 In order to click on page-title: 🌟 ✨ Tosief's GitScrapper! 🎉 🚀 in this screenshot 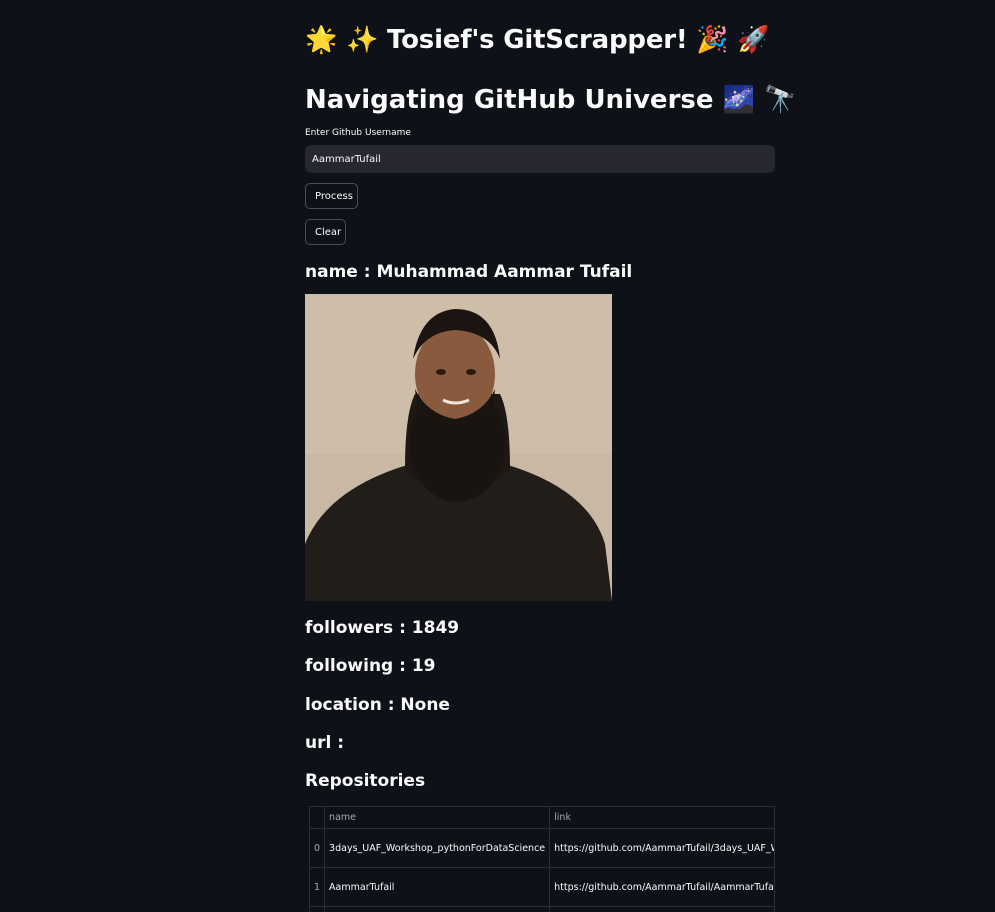, I will do `click(537, 40)`.